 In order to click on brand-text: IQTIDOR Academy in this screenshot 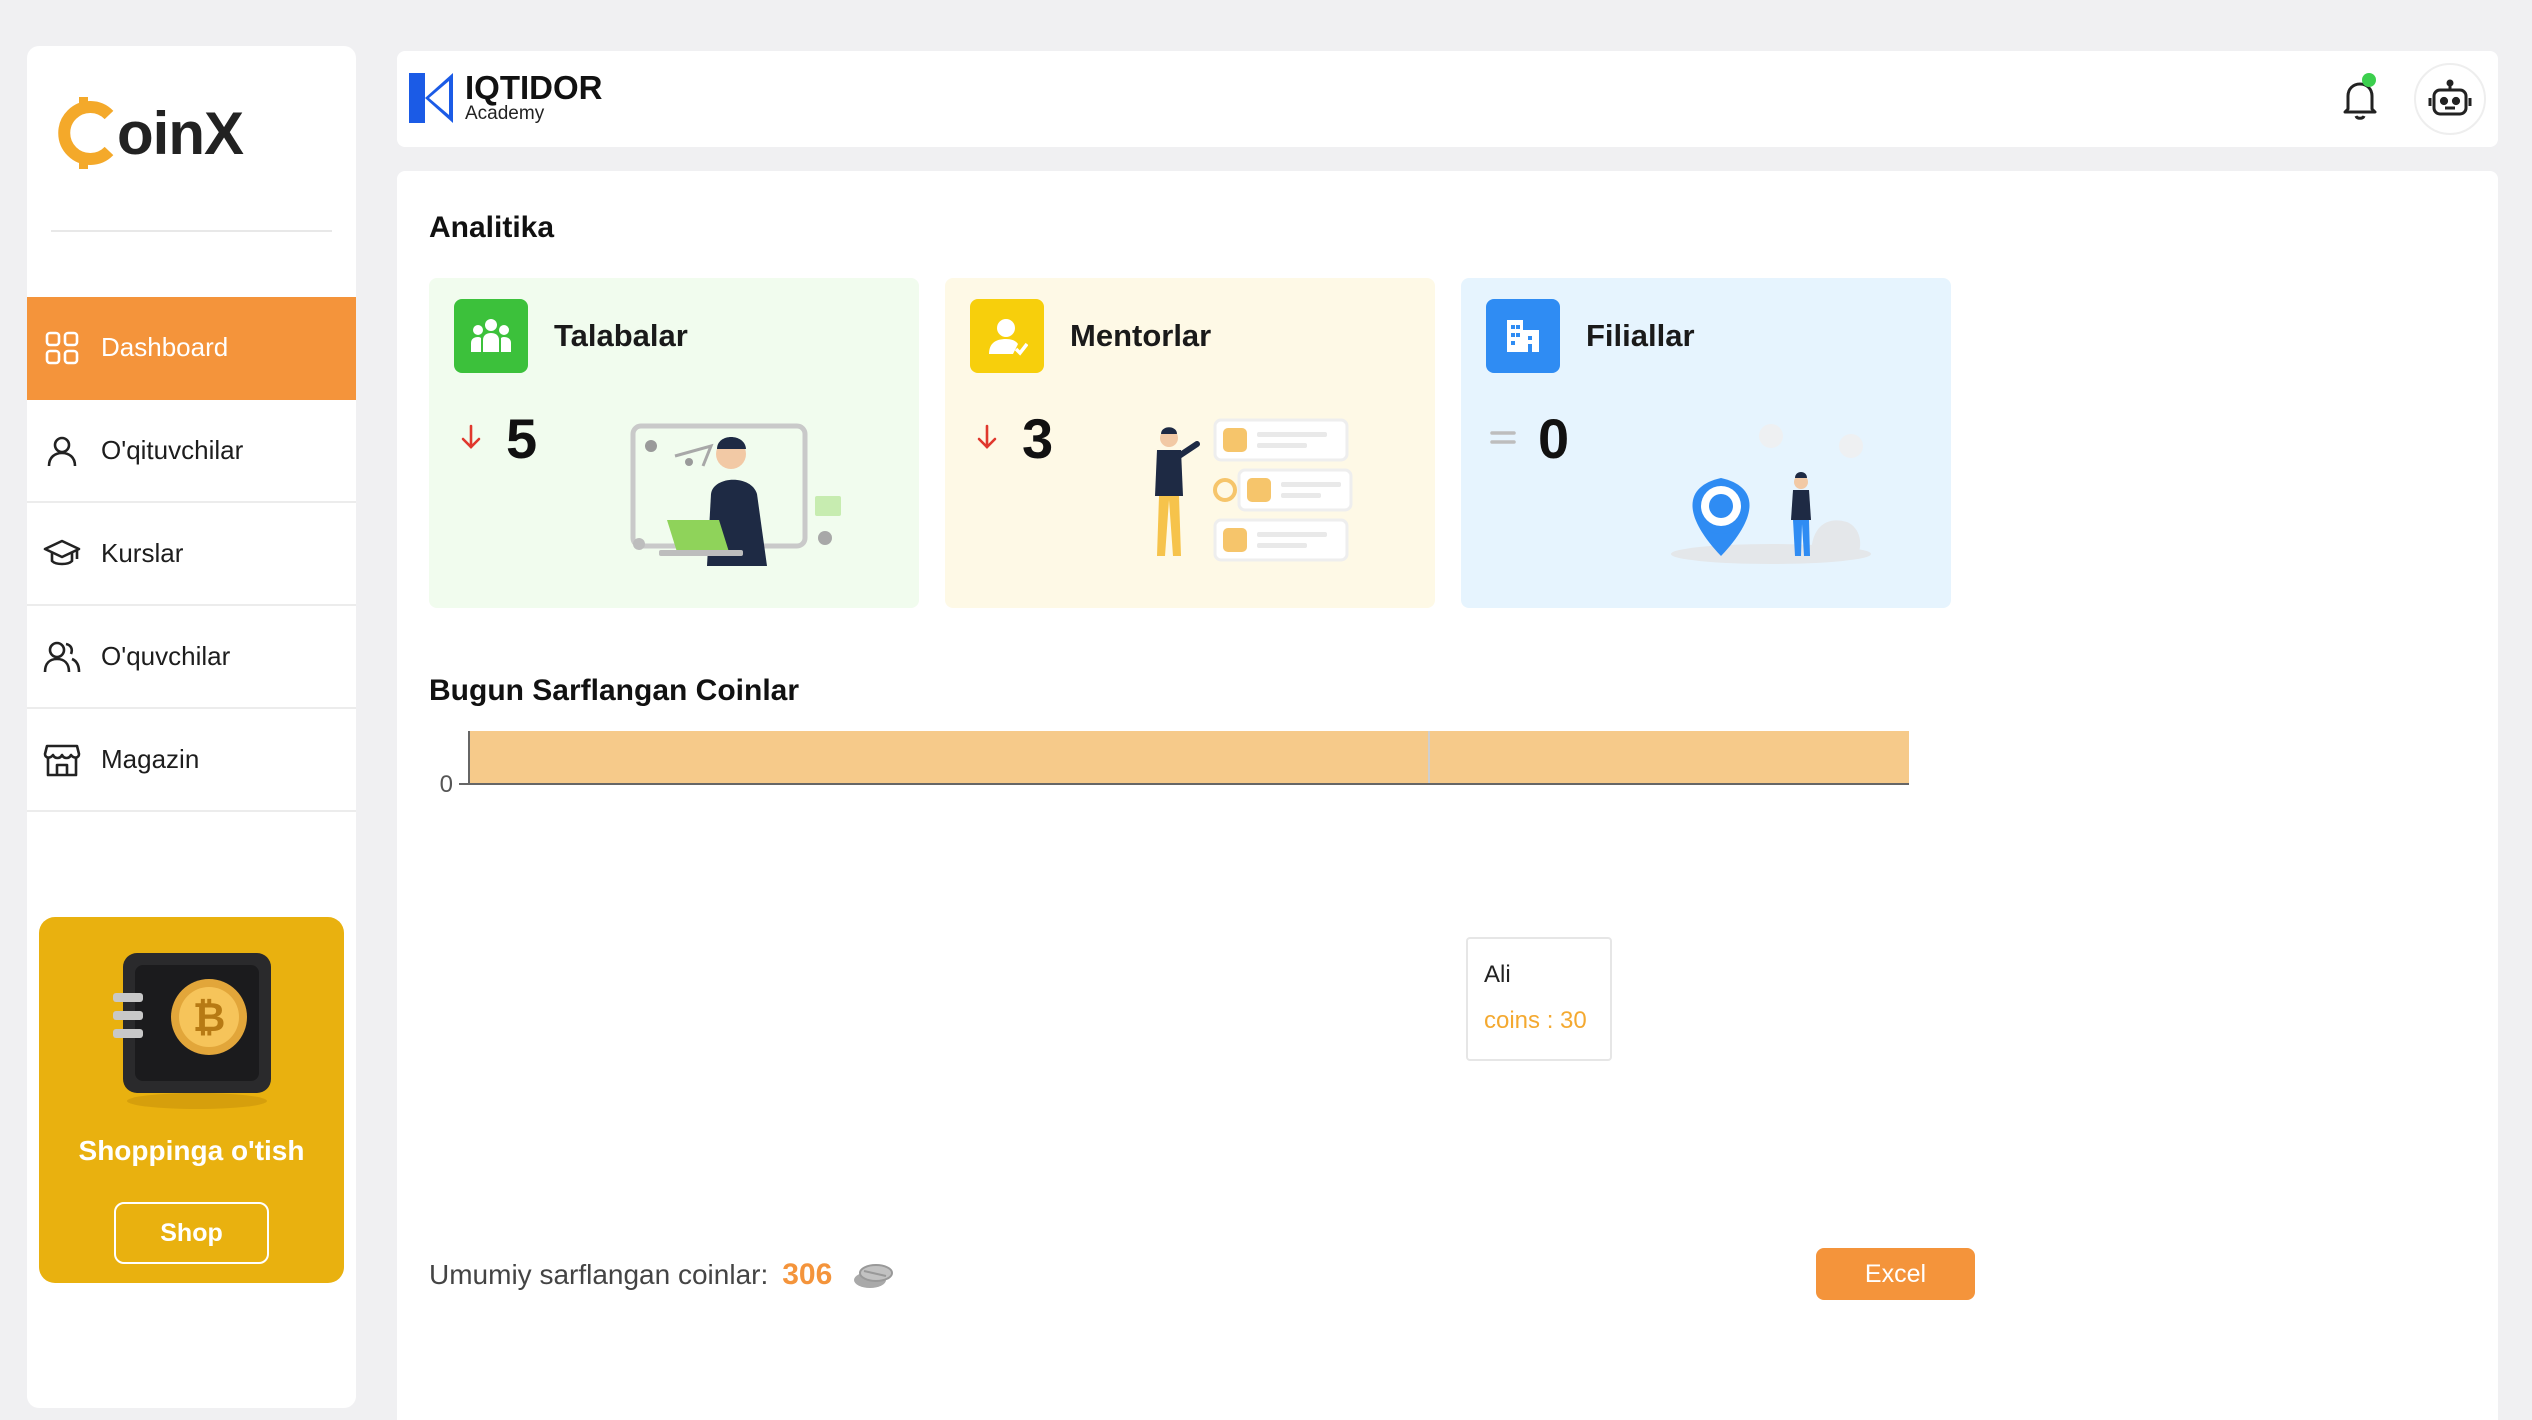, I will do `click(534, 96)`.